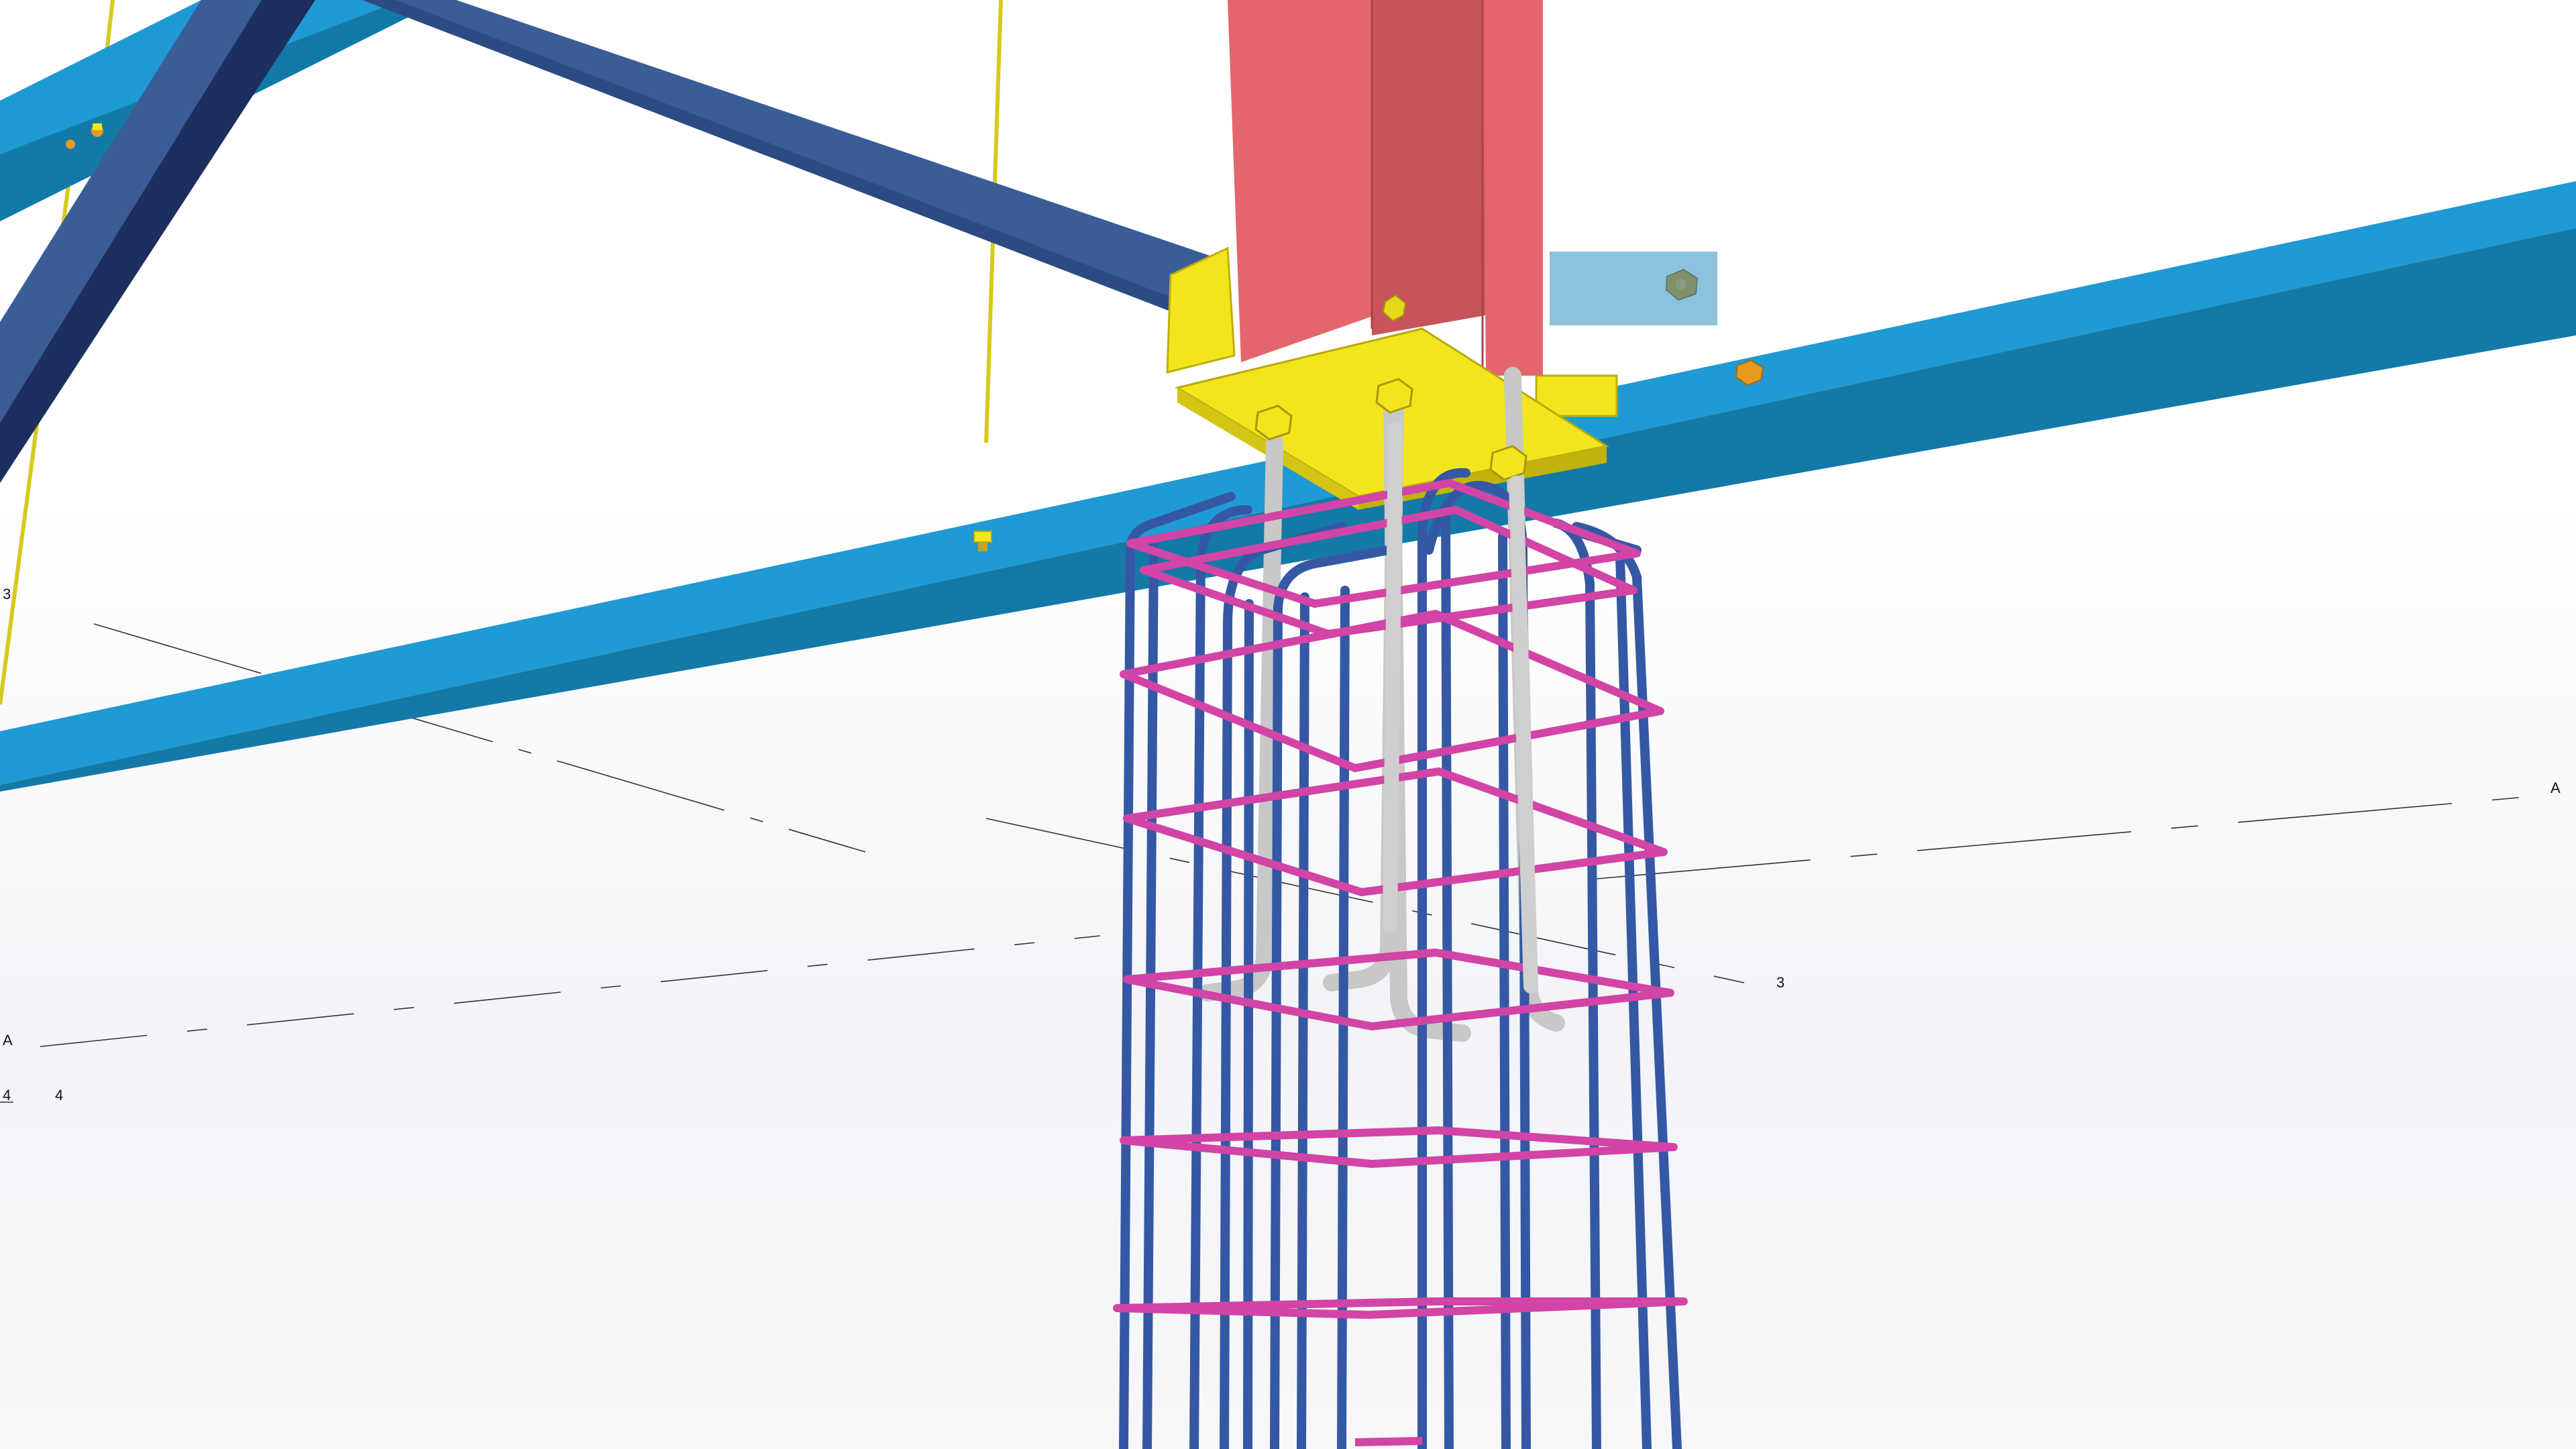 Image resolution: width=2576 pixels, height=1449 pixels. I want to click on stirrup, so click(1388, 1441).